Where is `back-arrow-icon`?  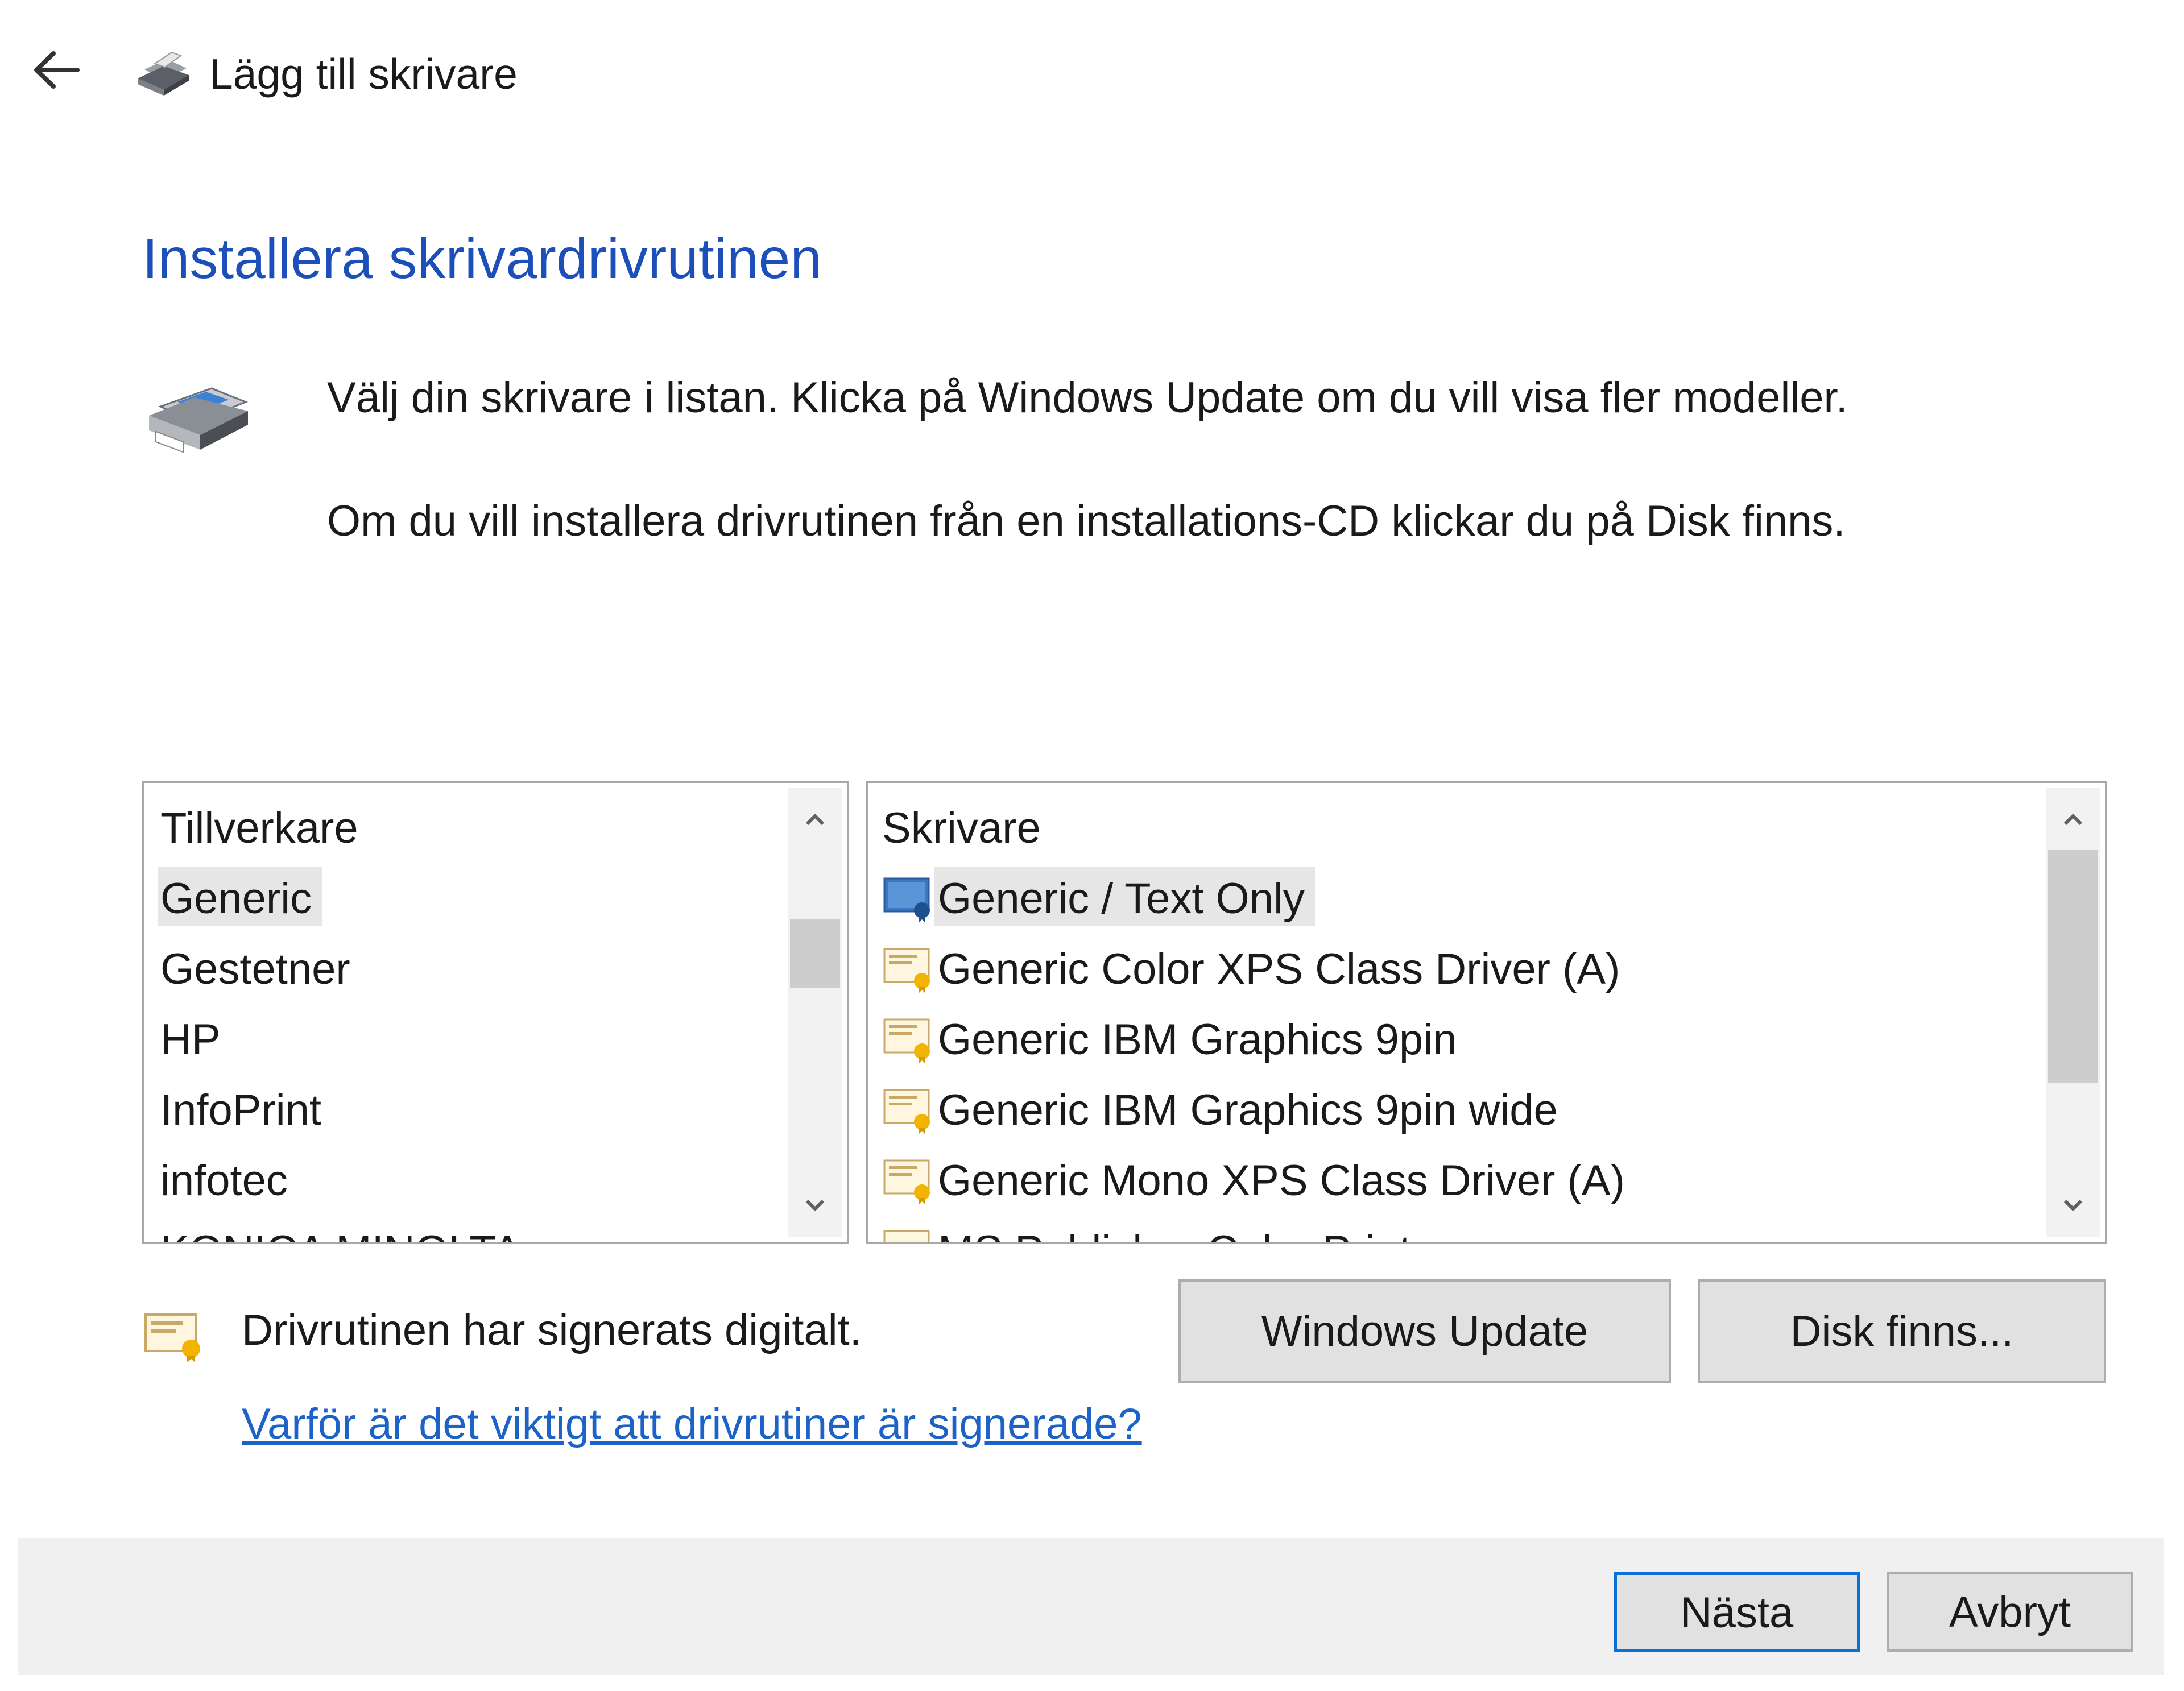
back-arrow-icon is located at coordinates (55, 70).